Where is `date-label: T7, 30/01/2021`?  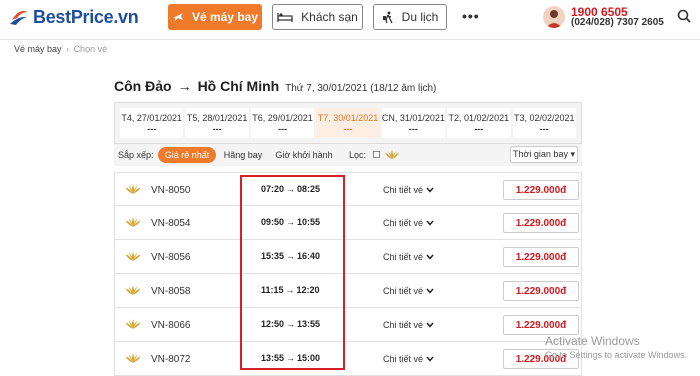
date-label: T7, 30/01/2021 is located at coordinates (348, 118).